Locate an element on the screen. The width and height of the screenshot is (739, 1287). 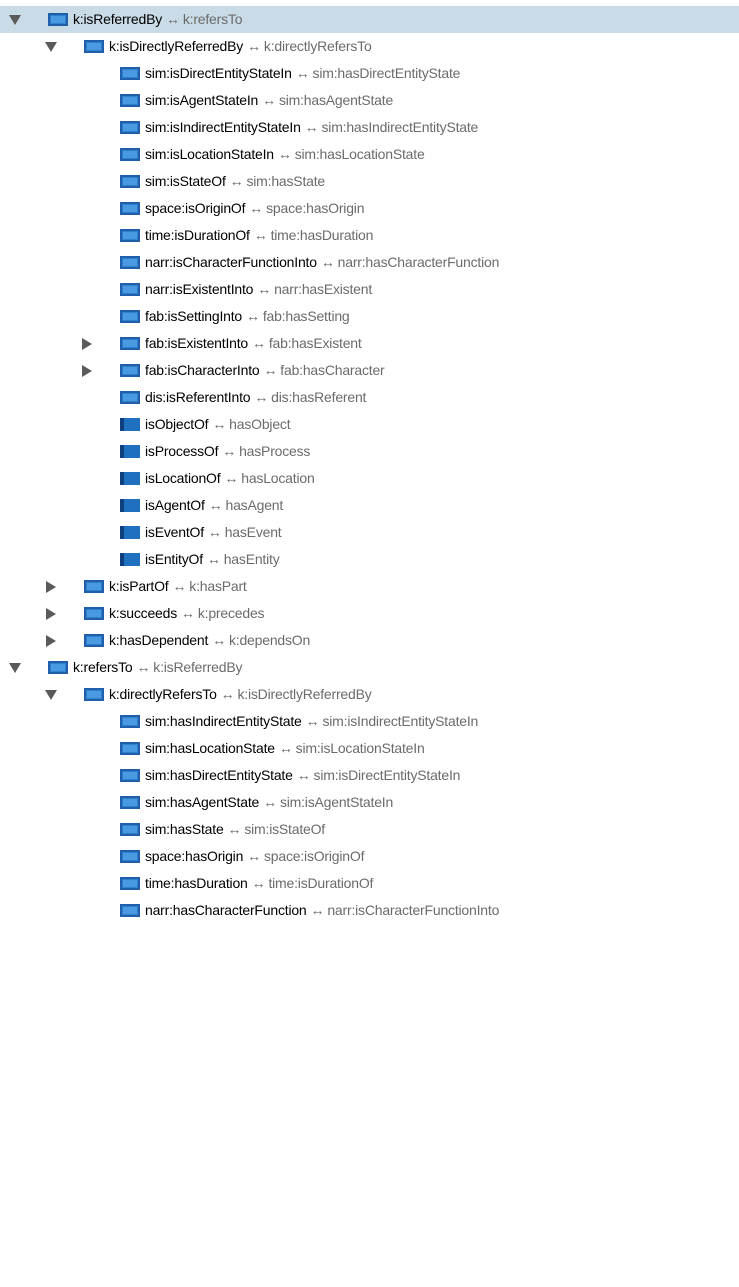
property-name: space:hasOrigin is located at coordinates (194, 856).